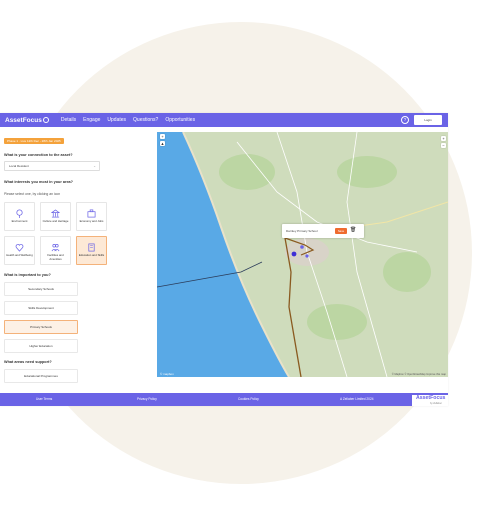  What do you see at coordinates (41, 346) in the screenshot?
I see `option-higher-education: Higher Education` at bounding box center [41, 346].